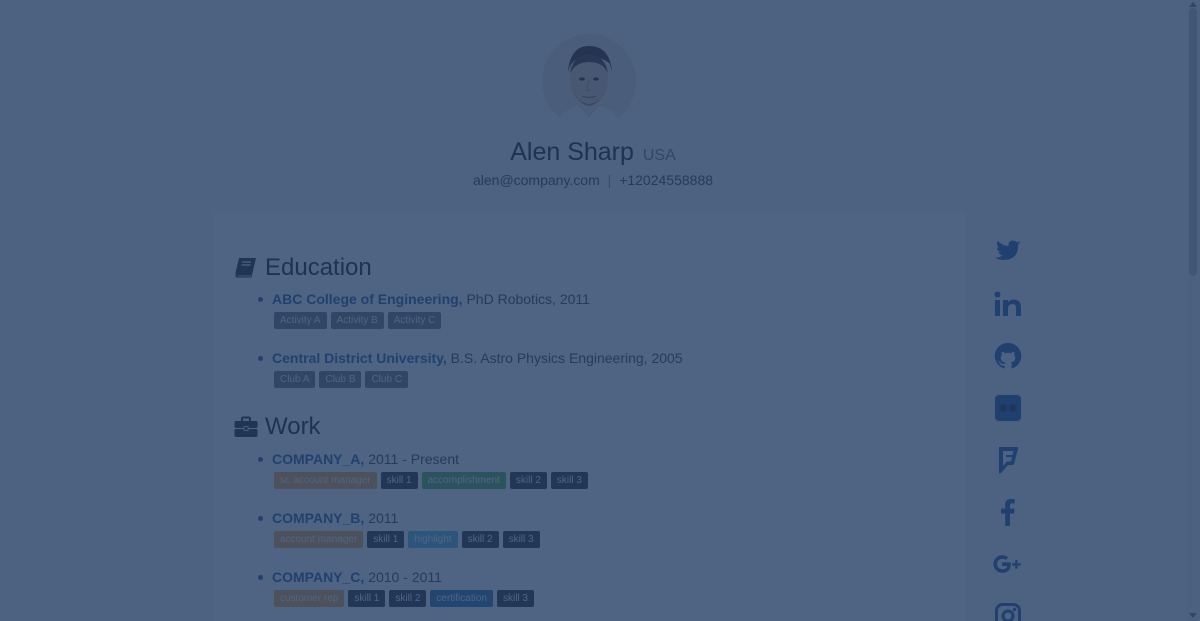  I want to click on profile-photo, so click(589, 81).